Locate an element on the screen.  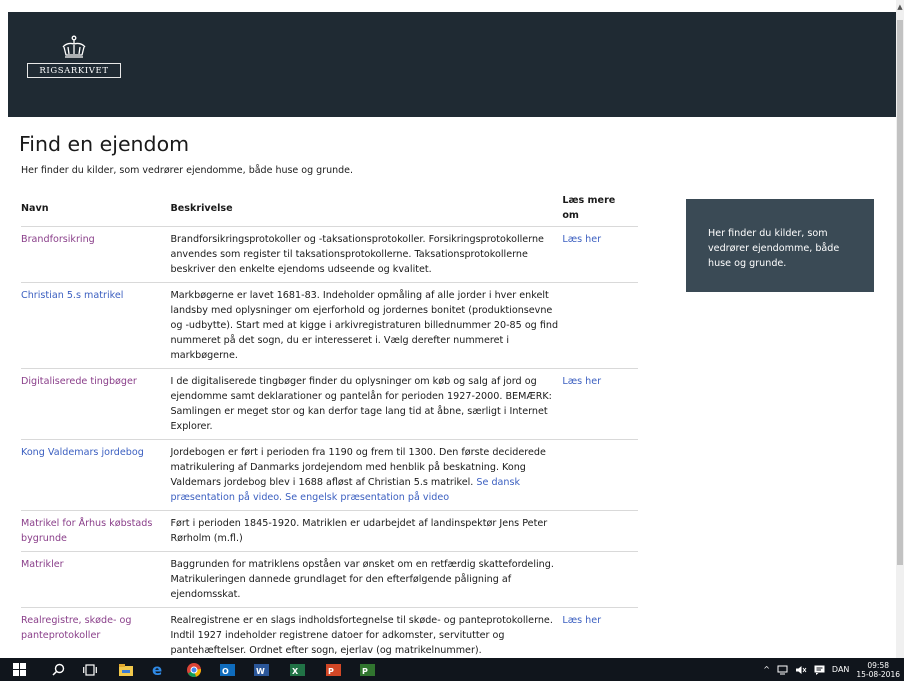
windows-icon is located at coordinates (19, 669).